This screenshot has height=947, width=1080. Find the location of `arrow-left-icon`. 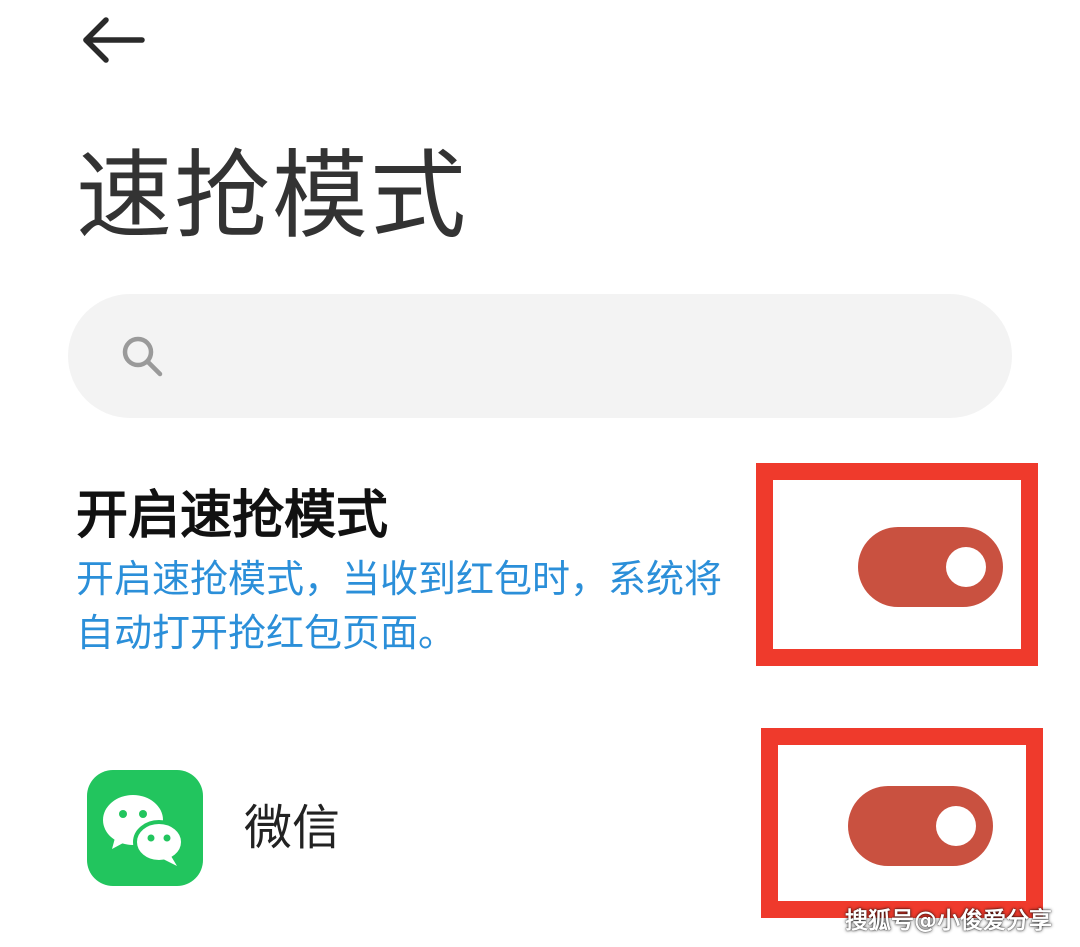

arrow-left-icon is located at coordinates (114, 40).